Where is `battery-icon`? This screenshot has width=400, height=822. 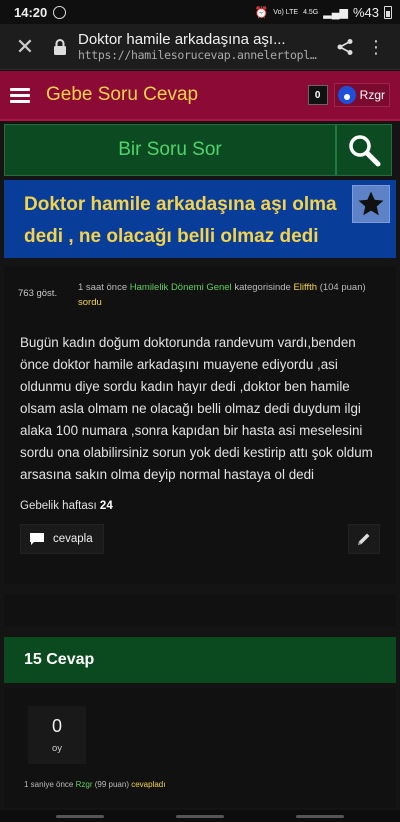
battery-icon is located at coordinates (388, 12).